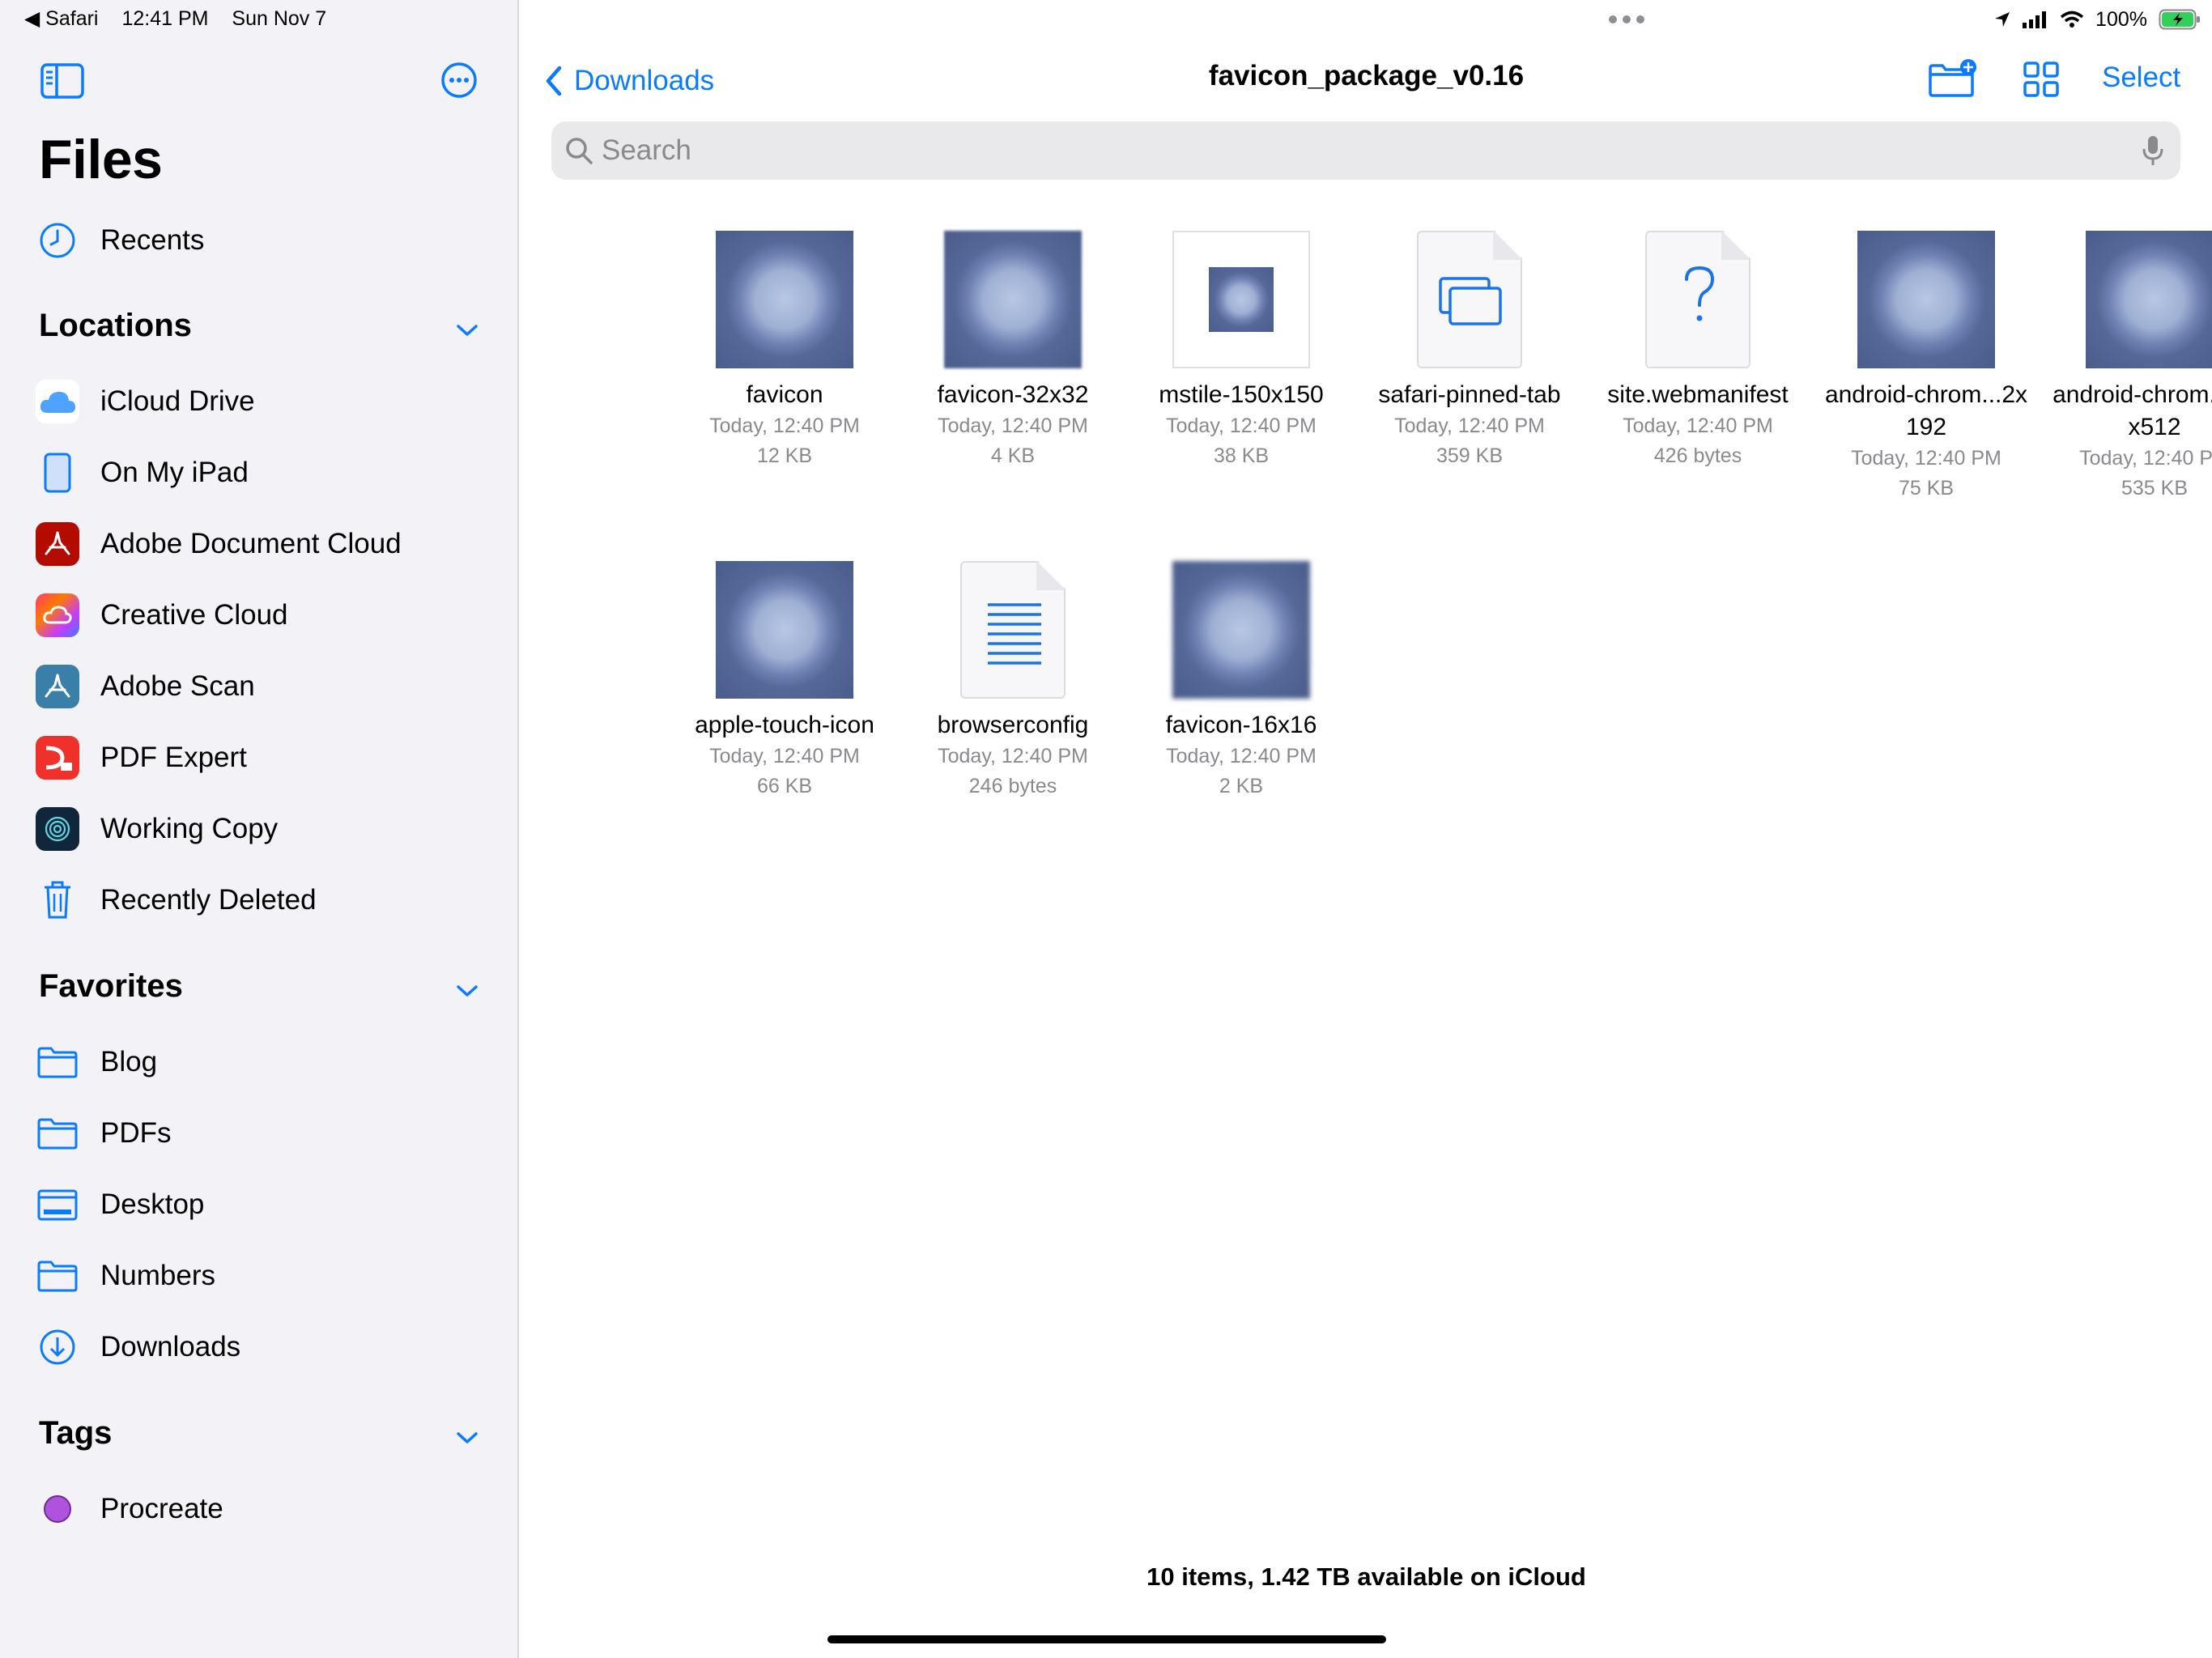  I want to click on search-input, so click(1363, 150).